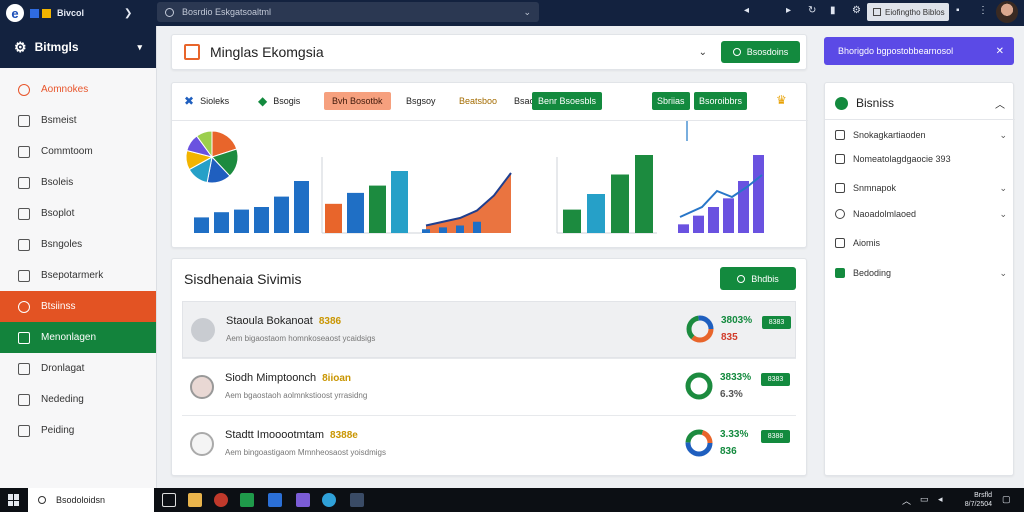 This screenshot has height=512, width=1024. Describe the element at coordinates (856, 10) in the screenshot. I see `settings-icon: ⚙` at that location.